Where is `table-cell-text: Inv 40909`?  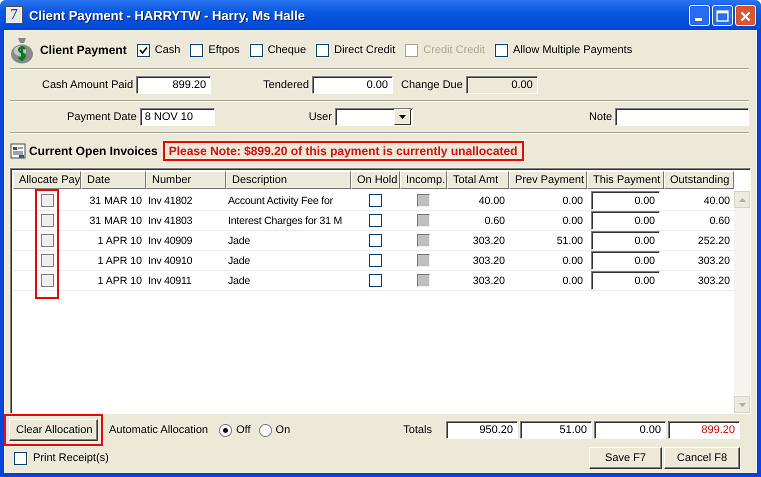 table-cell-text: Inv 40909 is located at coordinates (170, 241).